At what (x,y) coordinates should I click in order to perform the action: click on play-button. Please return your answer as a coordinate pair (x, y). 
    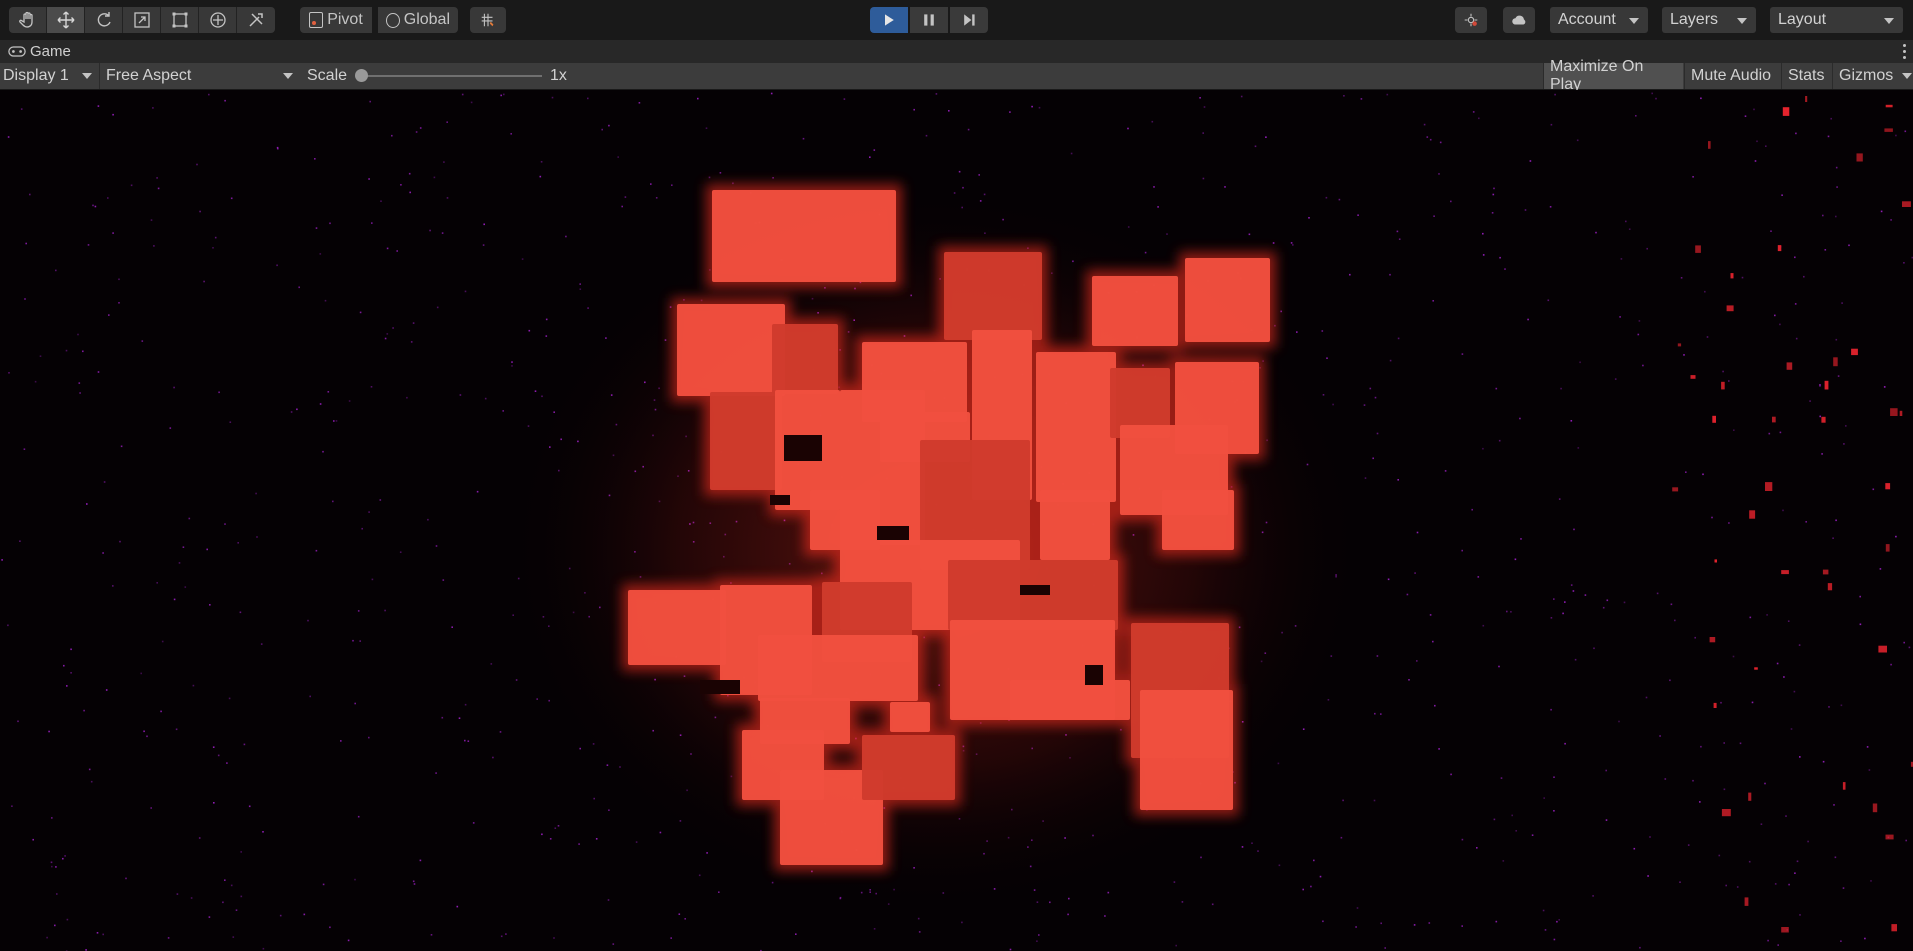
    Looking at the image, I should click on (889, 20).